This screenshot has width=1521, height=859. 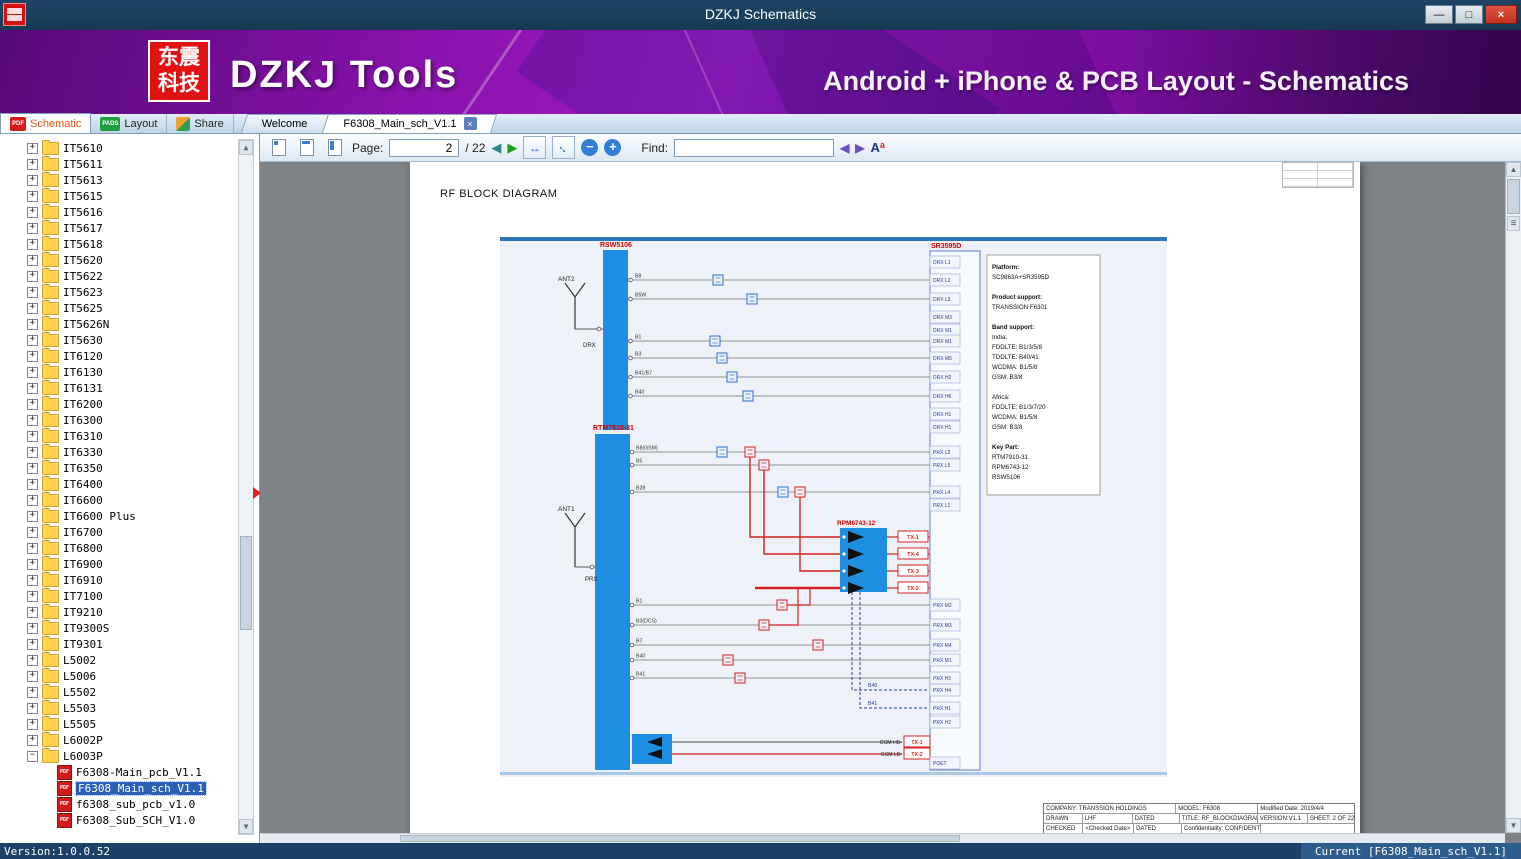 I want to click on tab-layout: PADS Layout, so click(x=129, y=123).